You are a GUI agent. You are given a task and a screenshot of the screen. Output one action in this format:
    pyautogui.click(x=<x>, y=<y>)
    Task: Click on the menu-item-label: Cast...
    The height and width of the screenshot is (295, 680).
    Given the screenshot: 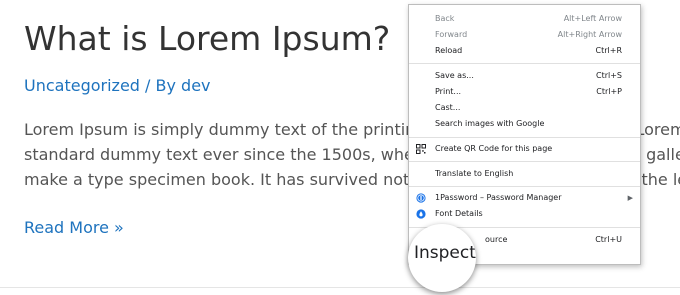 What is the action you would take?
    pyautogui.click(x=448, y=107)
    